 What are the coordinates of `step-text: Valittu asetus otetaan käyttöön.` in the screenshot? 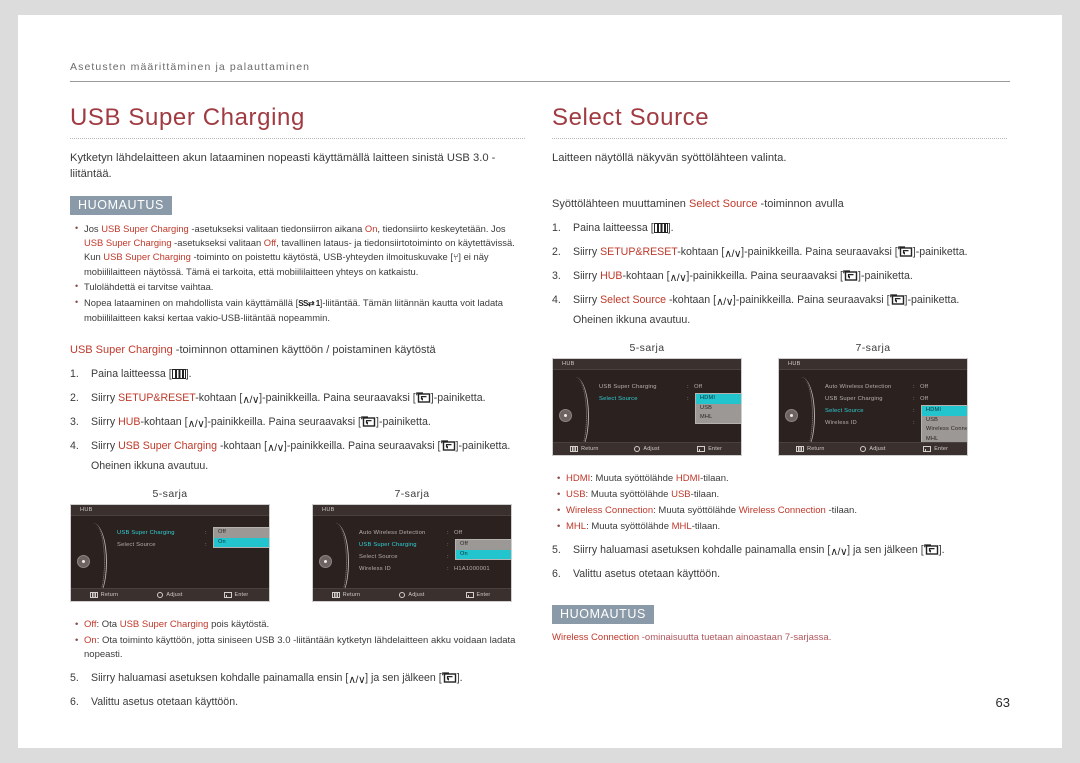 It's located at (646, 574).